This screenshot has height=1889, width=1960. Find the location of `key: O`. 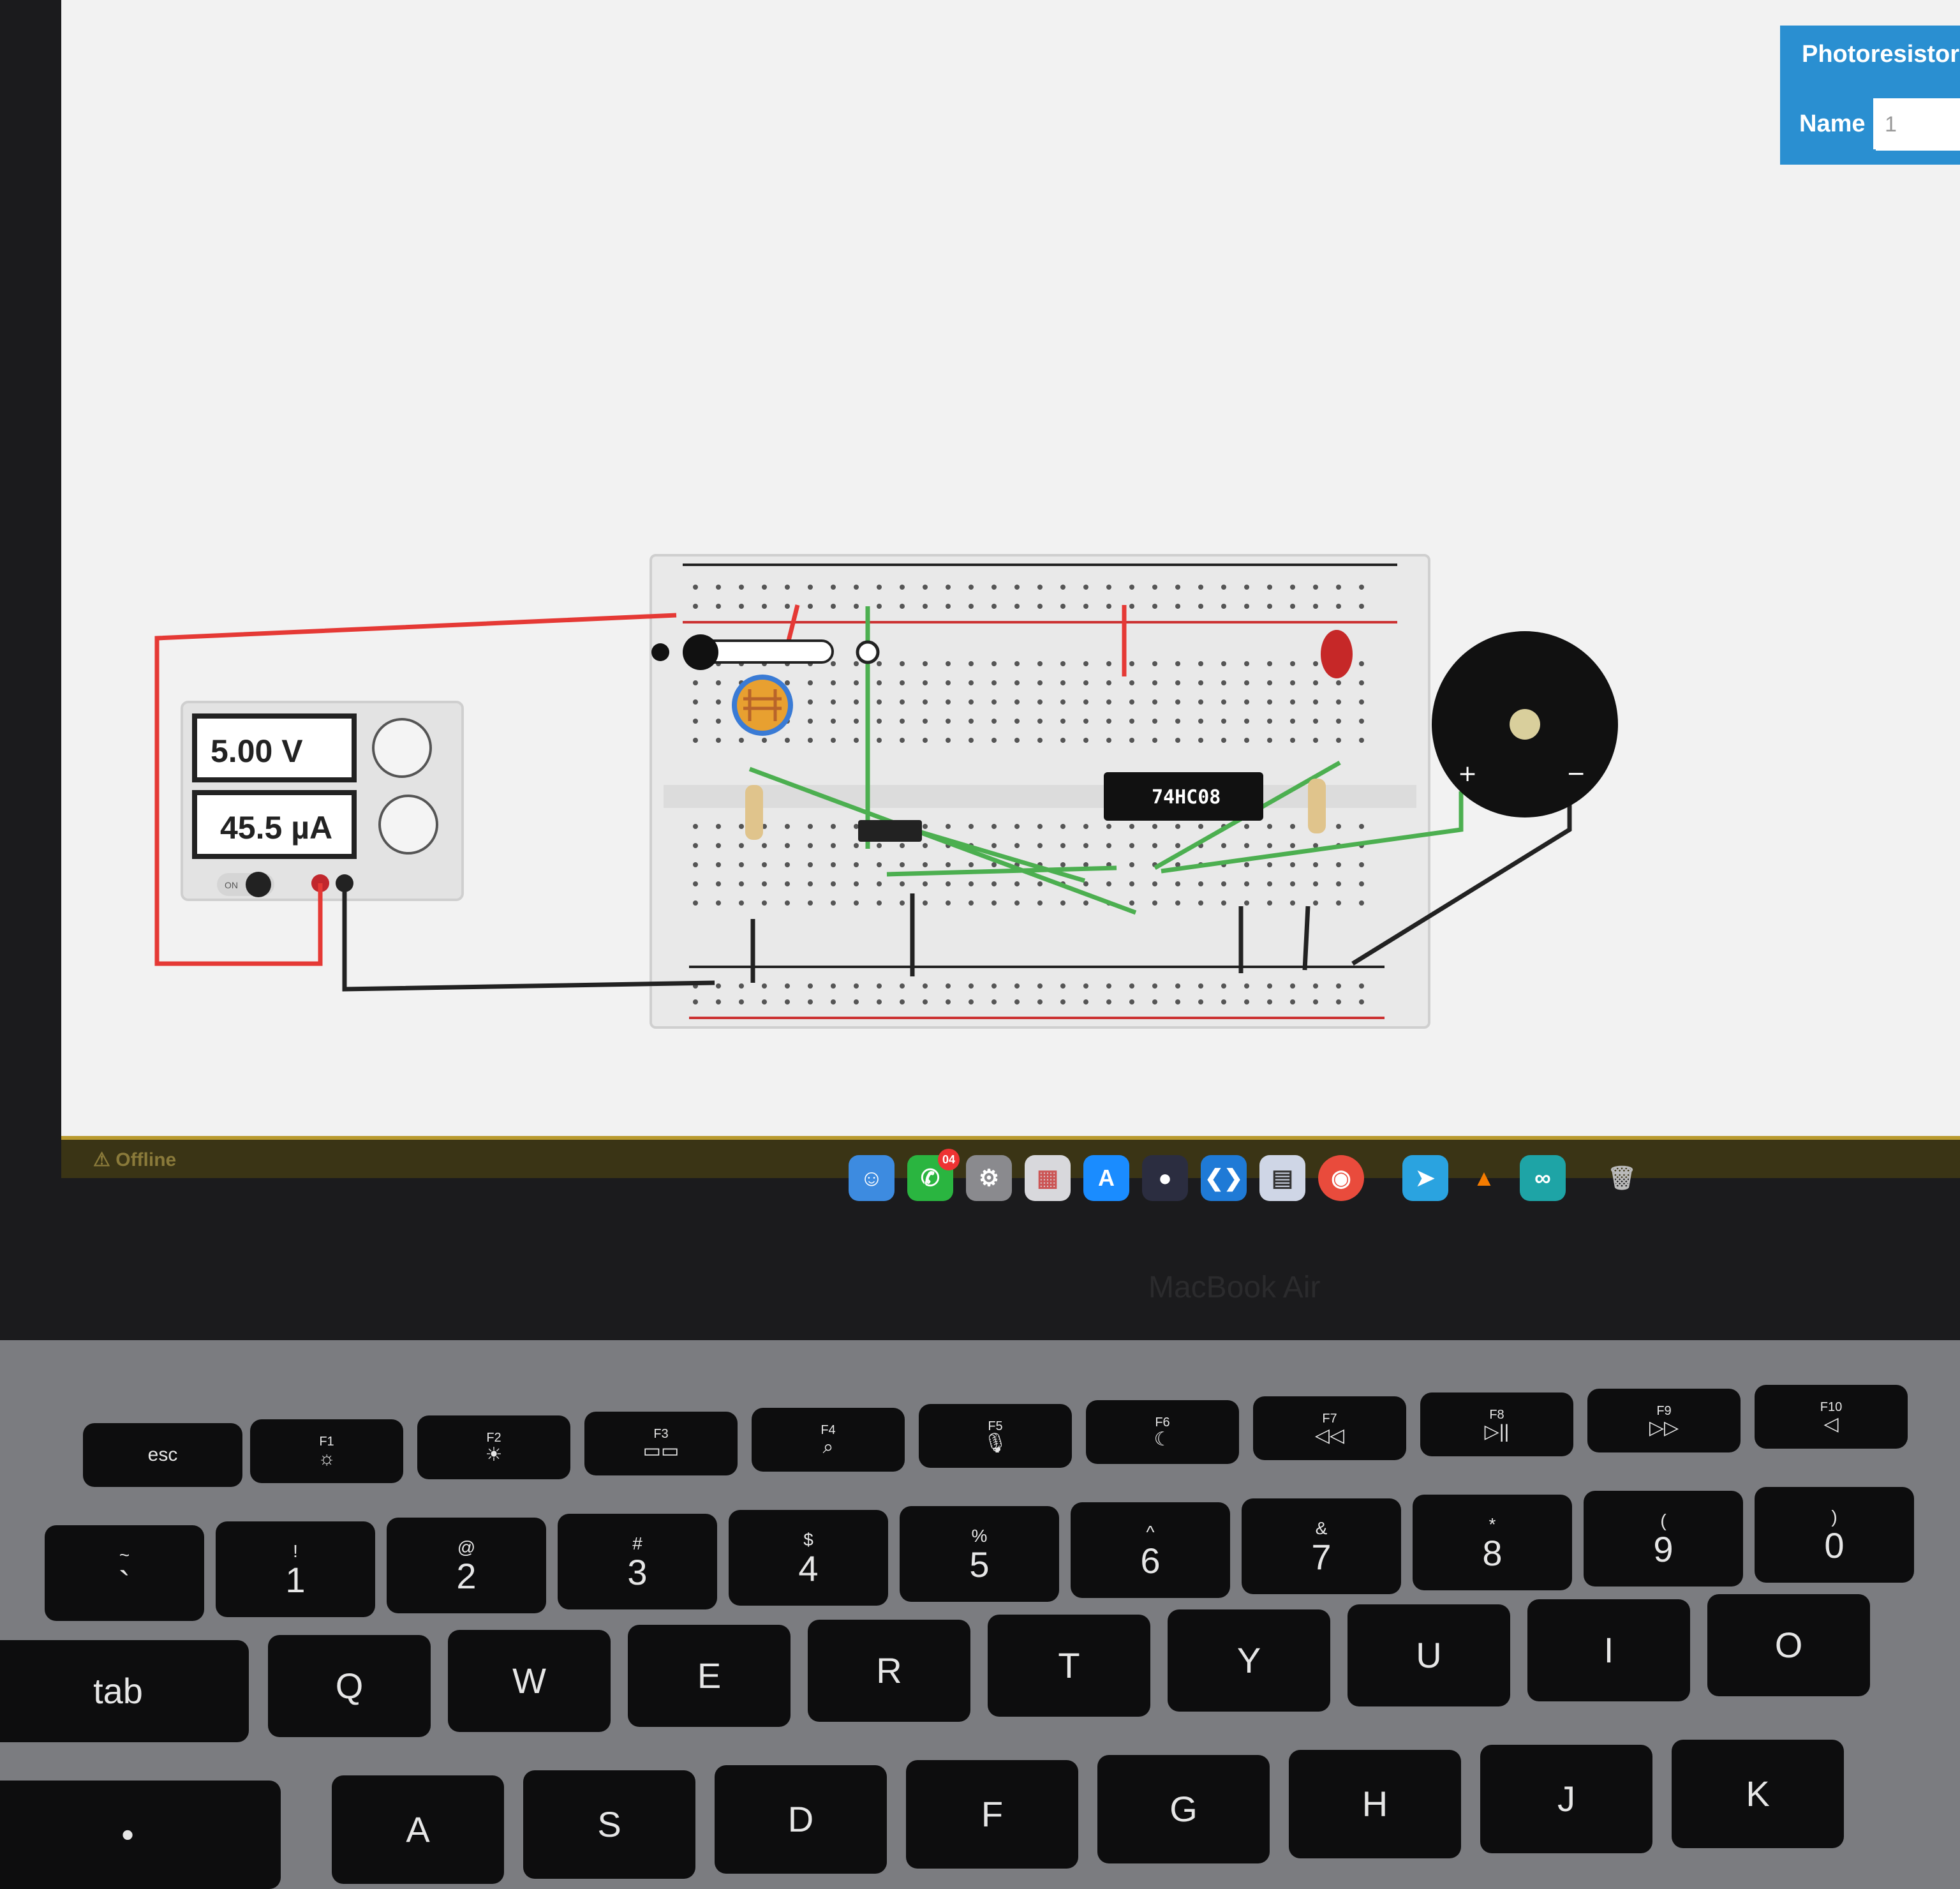

key: O is located at coordinates (1788, 1645).